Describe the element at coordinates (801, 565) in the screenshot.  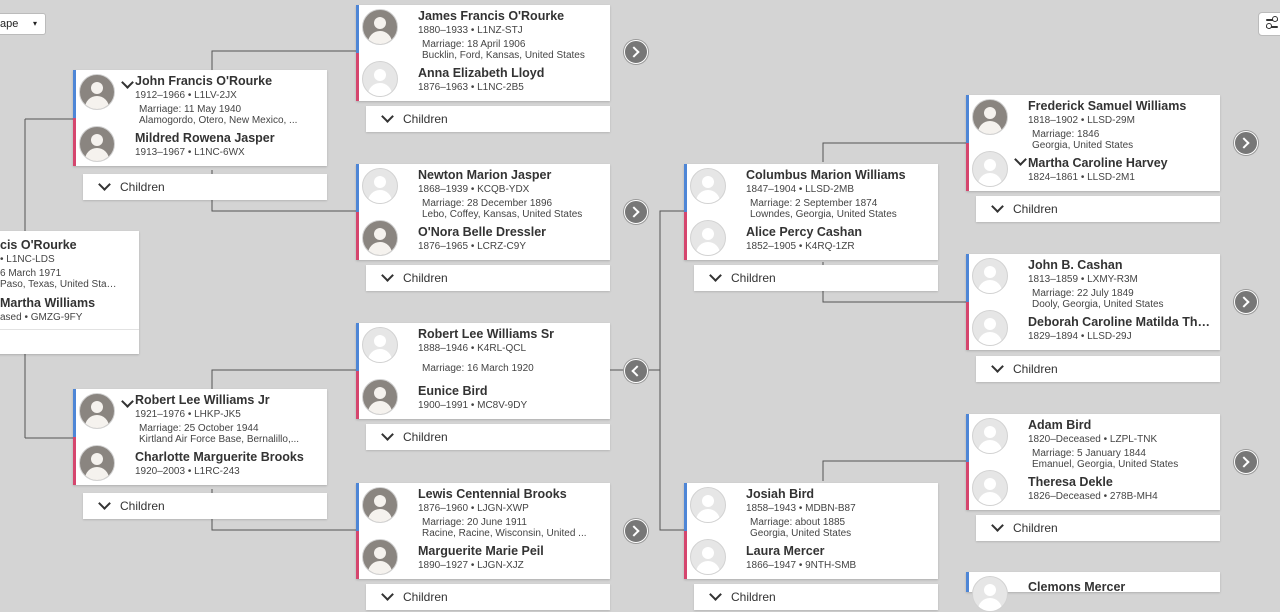
I see `wife-lifespan: 1866–1947 • 9NTH-SMB` at that location.